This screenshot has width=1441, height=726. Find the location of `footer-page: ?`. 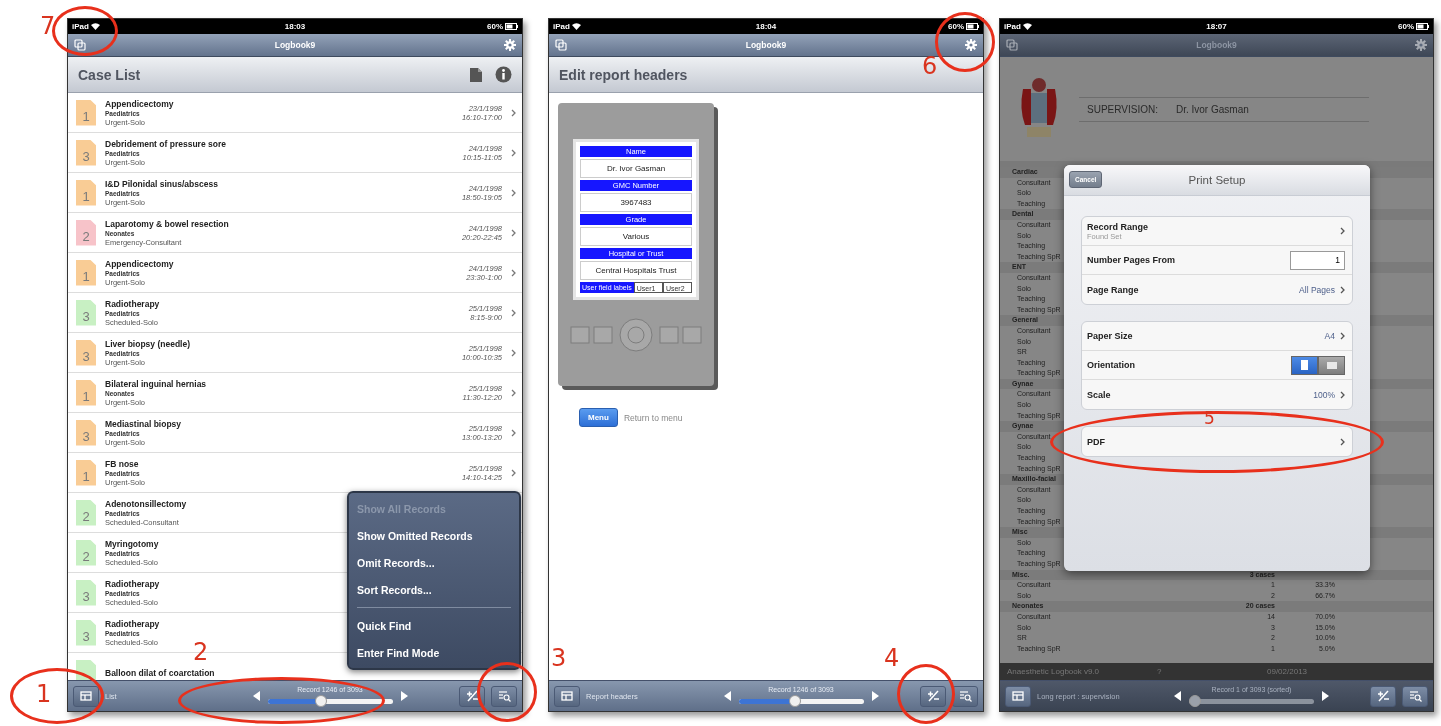

footer-page: ? is located at coordinates (1160, 671).